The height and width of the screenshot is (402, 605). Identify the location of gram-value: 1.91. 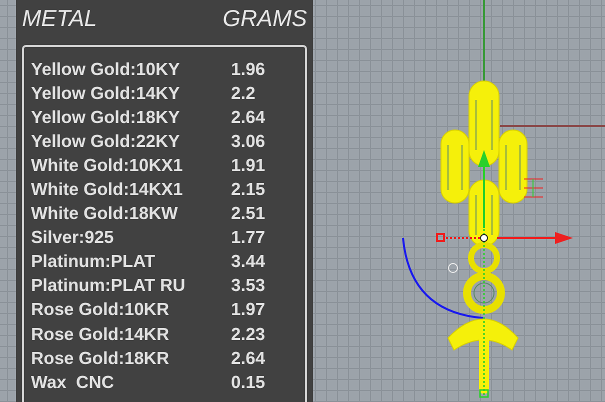
(248, 165).